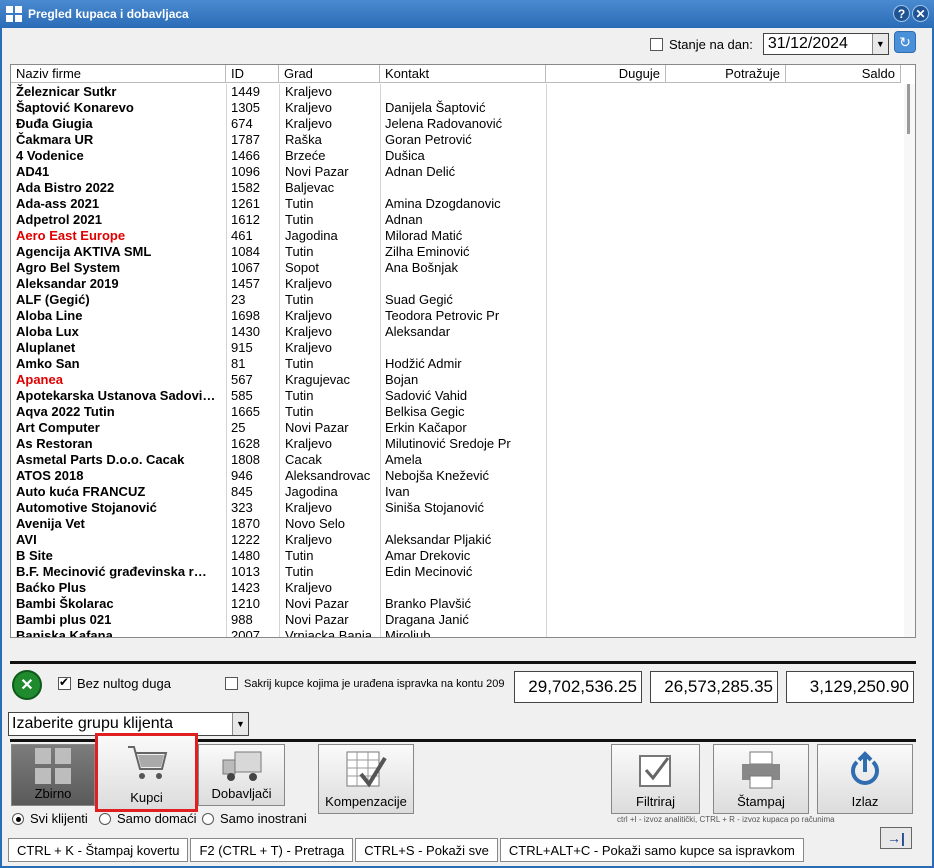  Describe the element at coordinates (65, 187) in the screenshot. I see `cell-name: Ada Bistro 2022` at that location.